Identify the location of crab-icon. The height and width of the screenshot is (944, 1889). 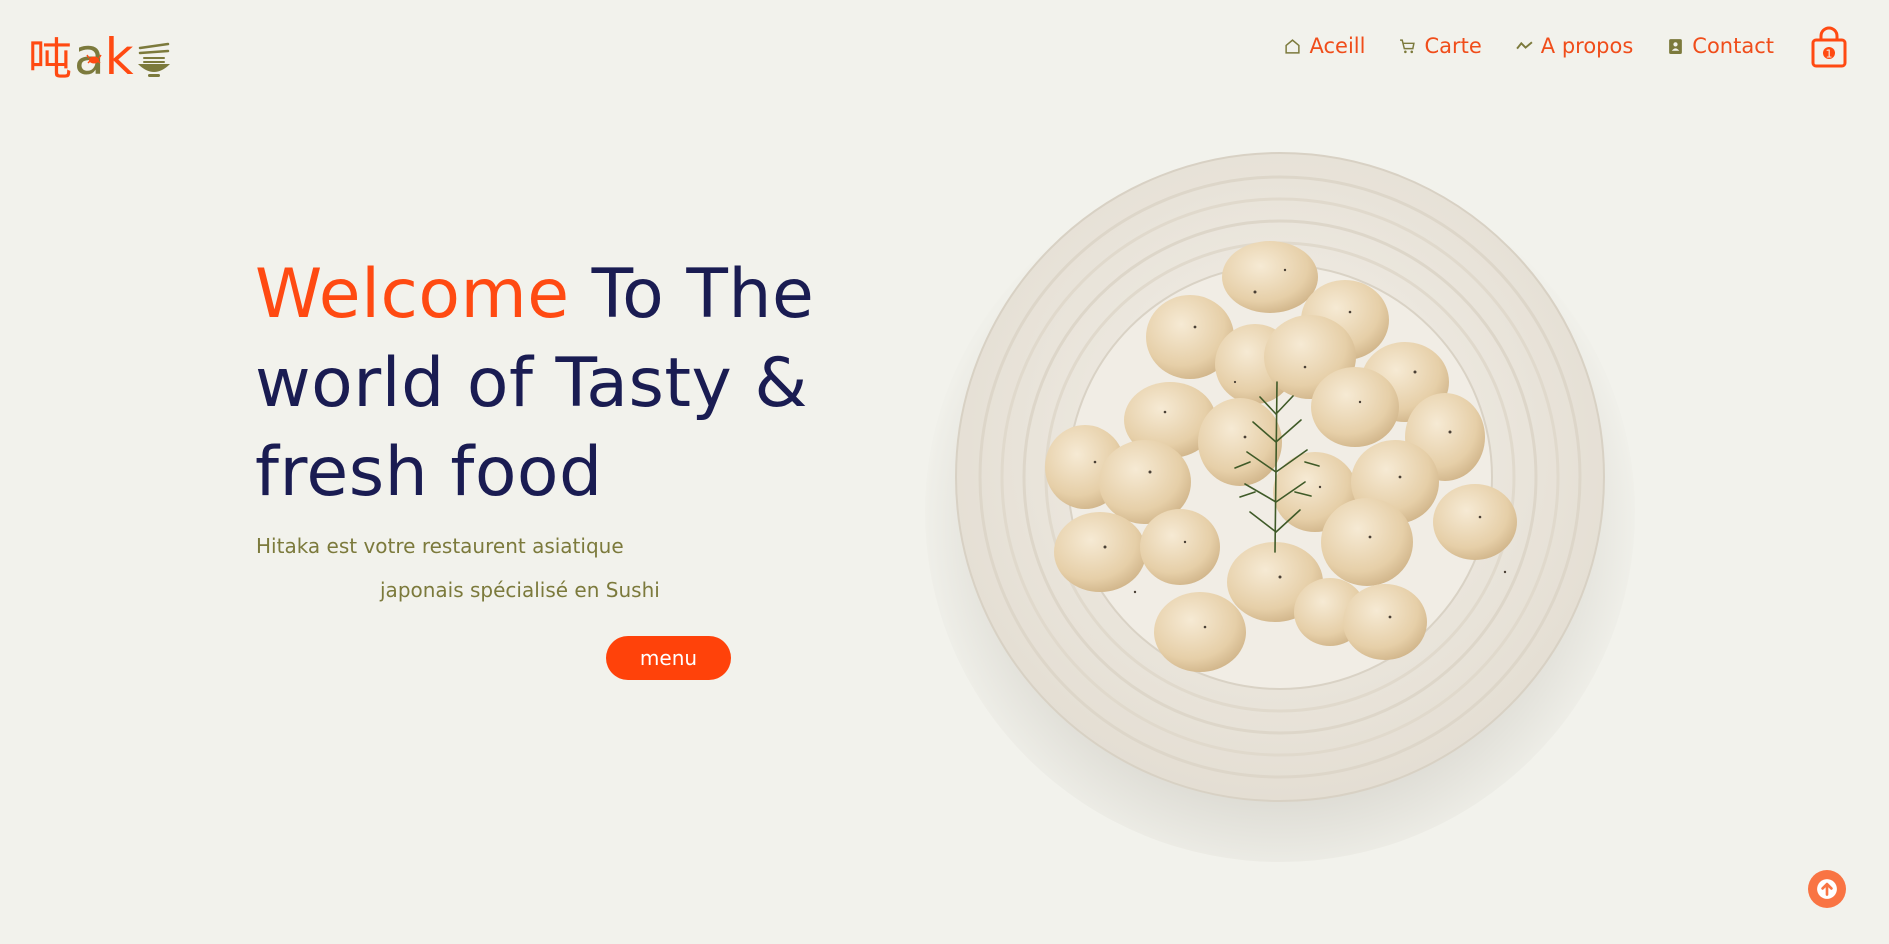
(94, 59).